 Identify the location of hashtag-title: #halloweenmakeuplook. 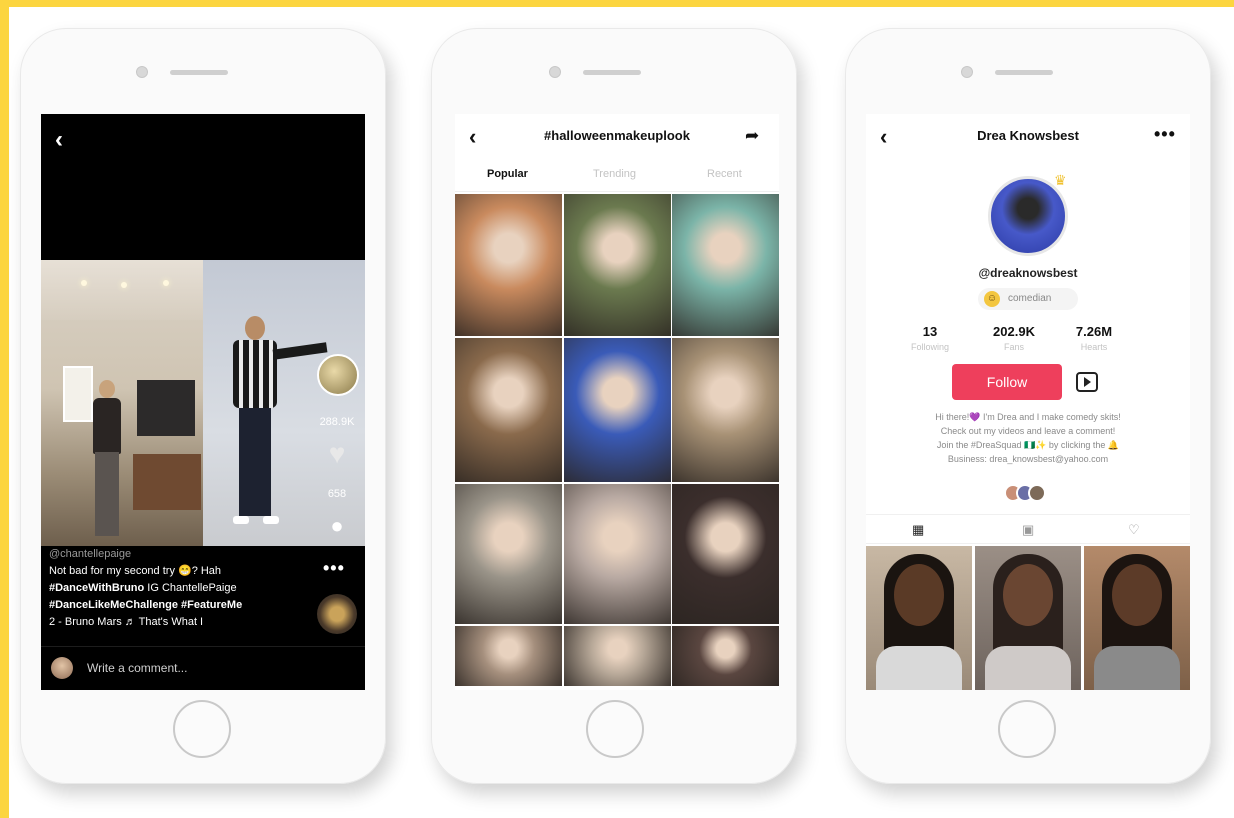
(617, 135).